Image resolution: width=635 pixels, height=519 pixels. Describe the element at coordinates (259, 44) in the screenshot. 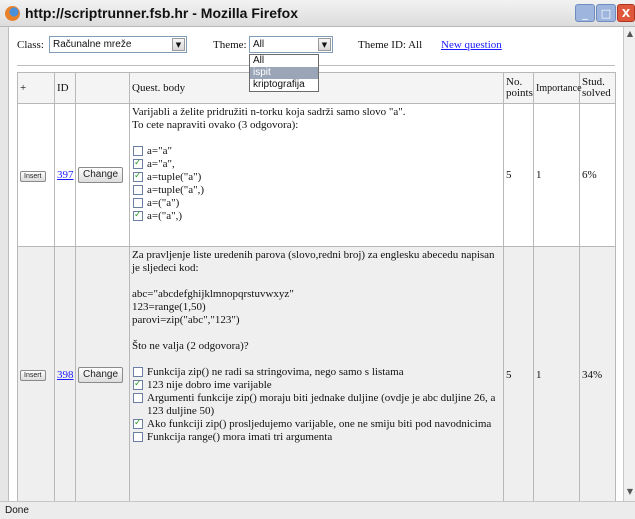

I see `theme-select-value: All` at that location.